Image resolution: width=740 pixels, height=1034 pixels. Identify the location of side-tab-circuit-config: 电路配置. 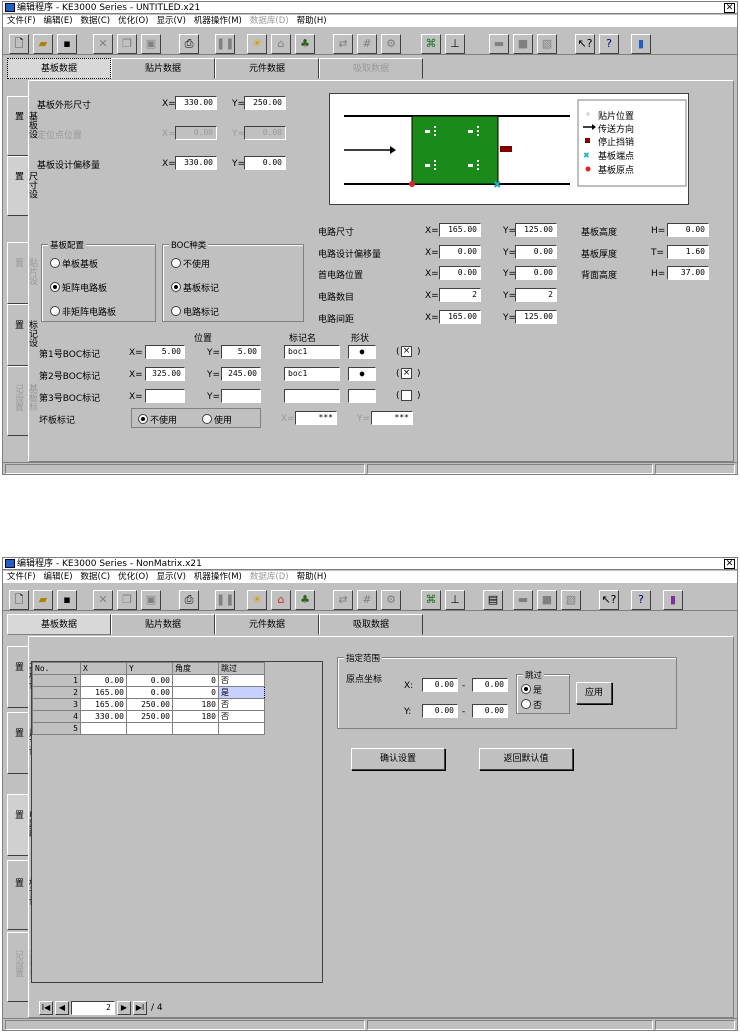
(22, 825).